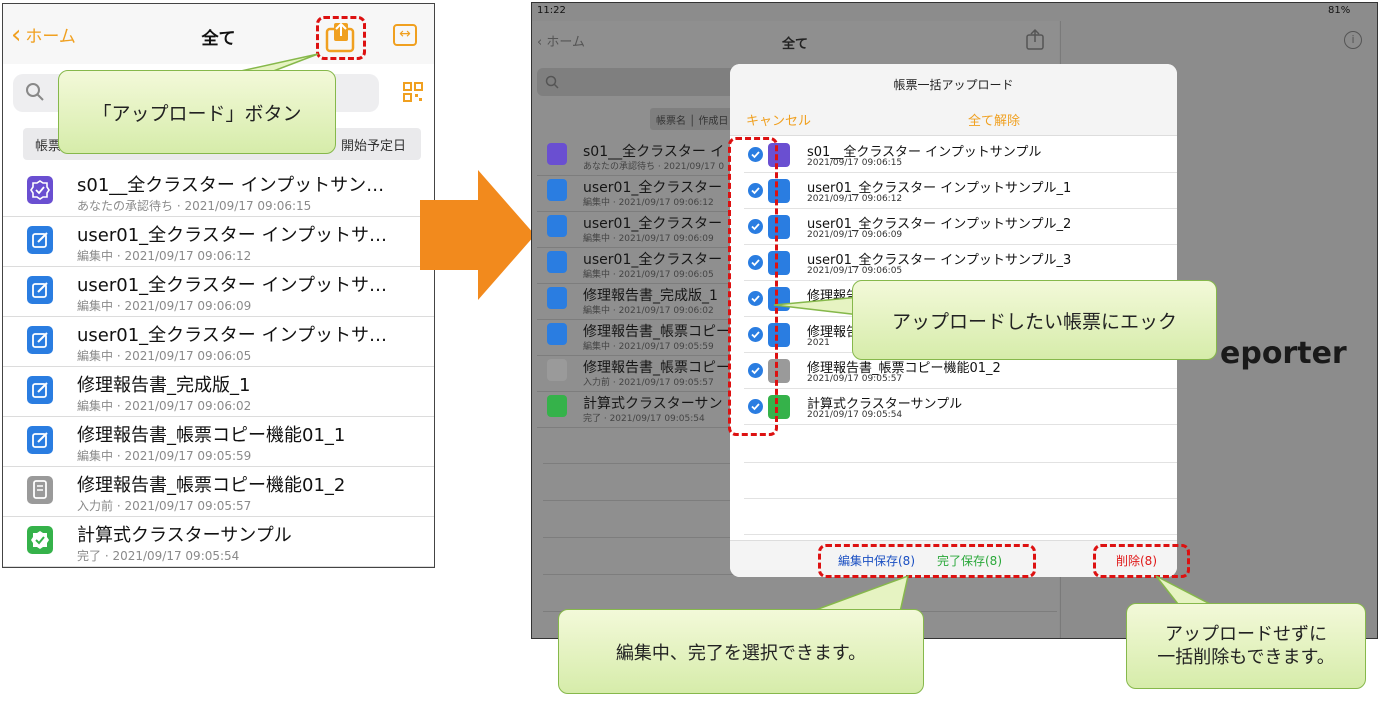  Describe the element at coordinates (1035, 39) in the screenshot. I see `ipad-upload-icon` at that location.